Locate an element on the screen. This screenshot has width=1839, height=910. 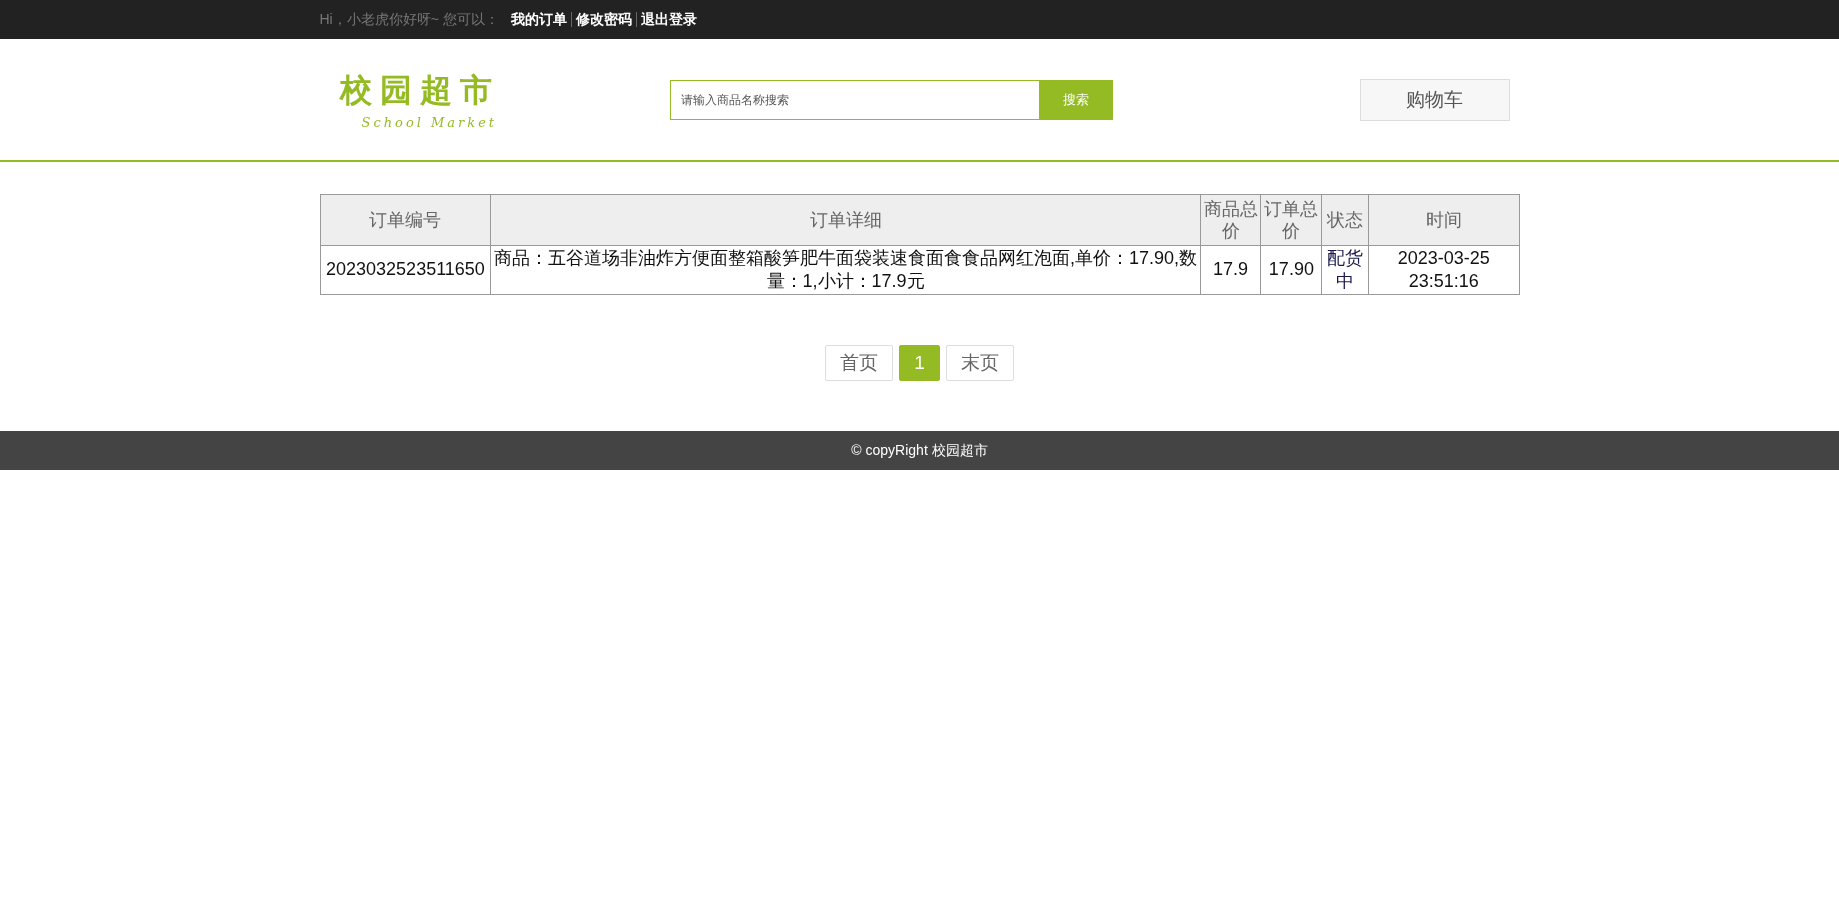
table-cell: 2023032523511650 is located at coordinates (405, 270).